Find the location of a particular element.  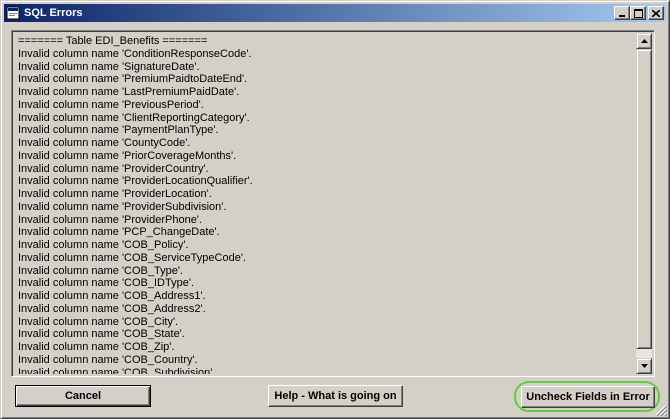

close-icon is located at coordinates (656, 13).